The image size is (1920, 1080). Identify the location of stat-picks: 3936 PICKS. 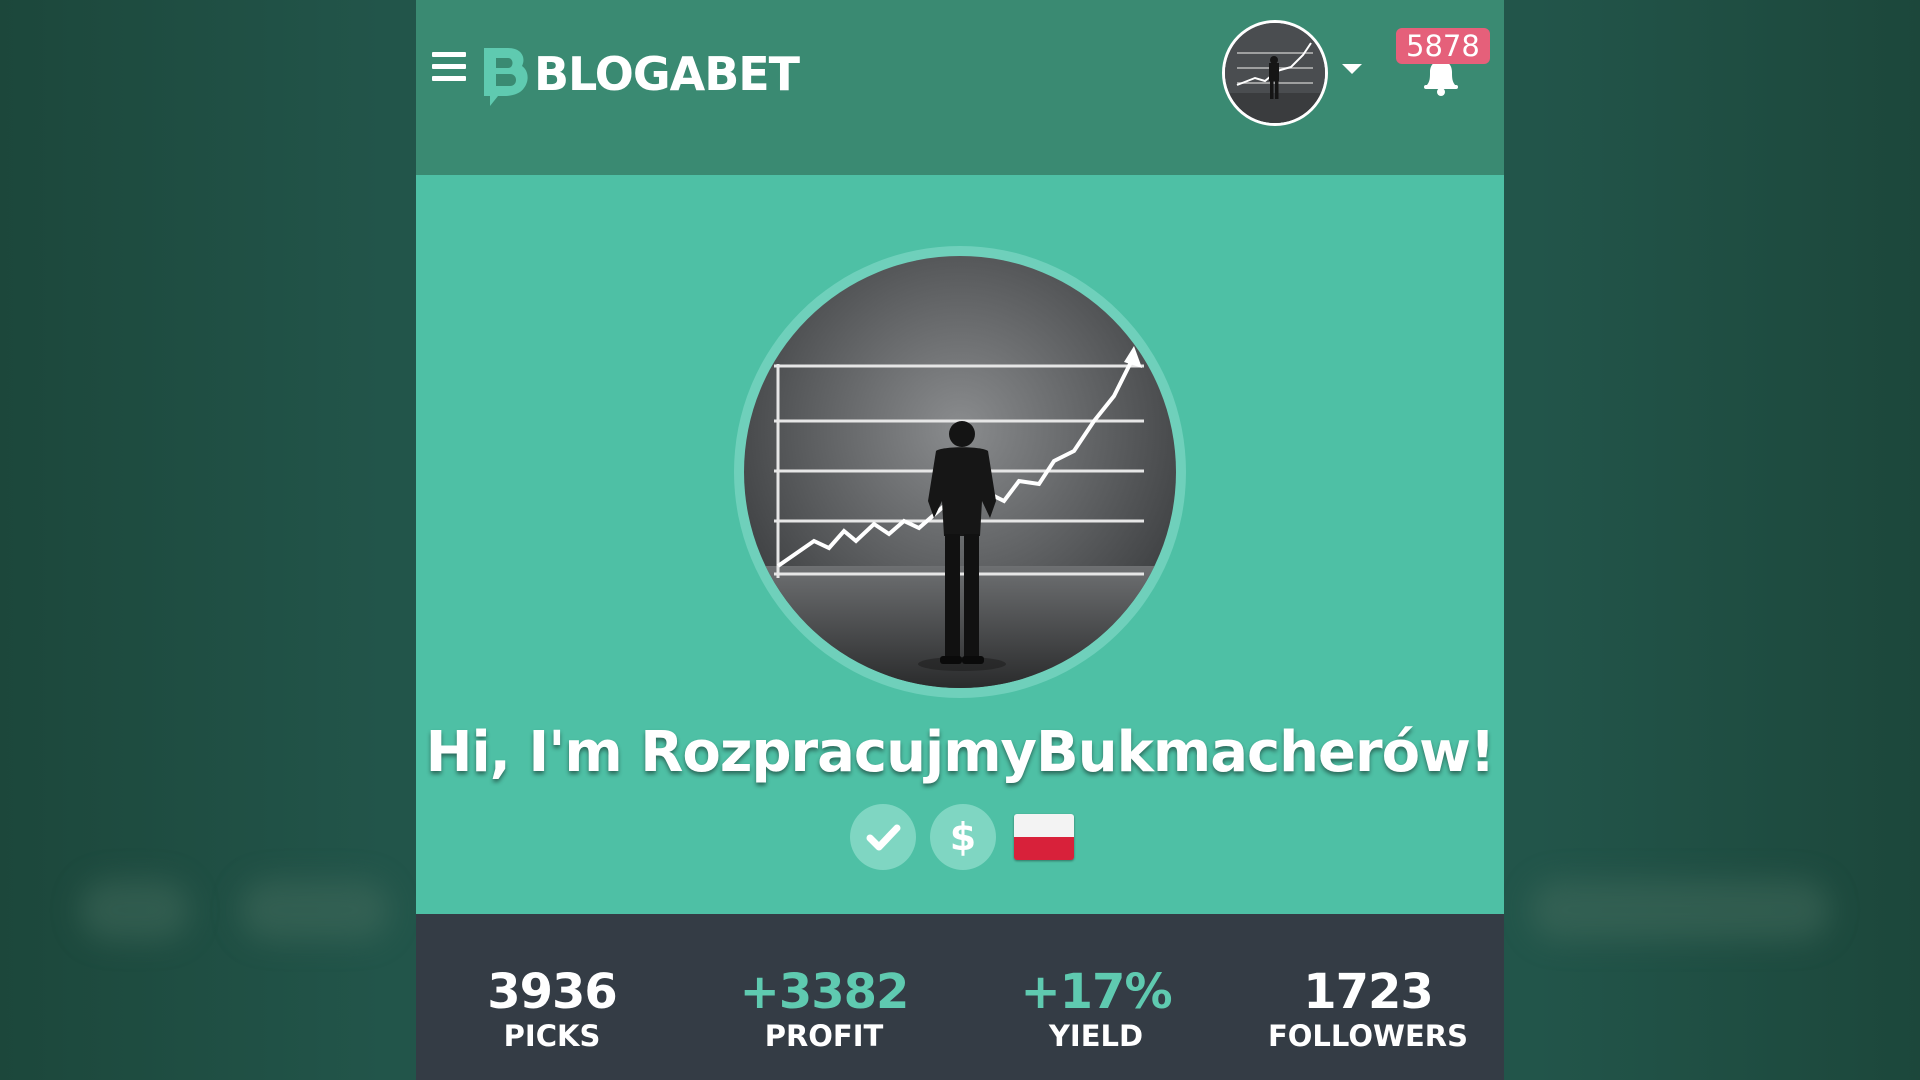
(552, 997).